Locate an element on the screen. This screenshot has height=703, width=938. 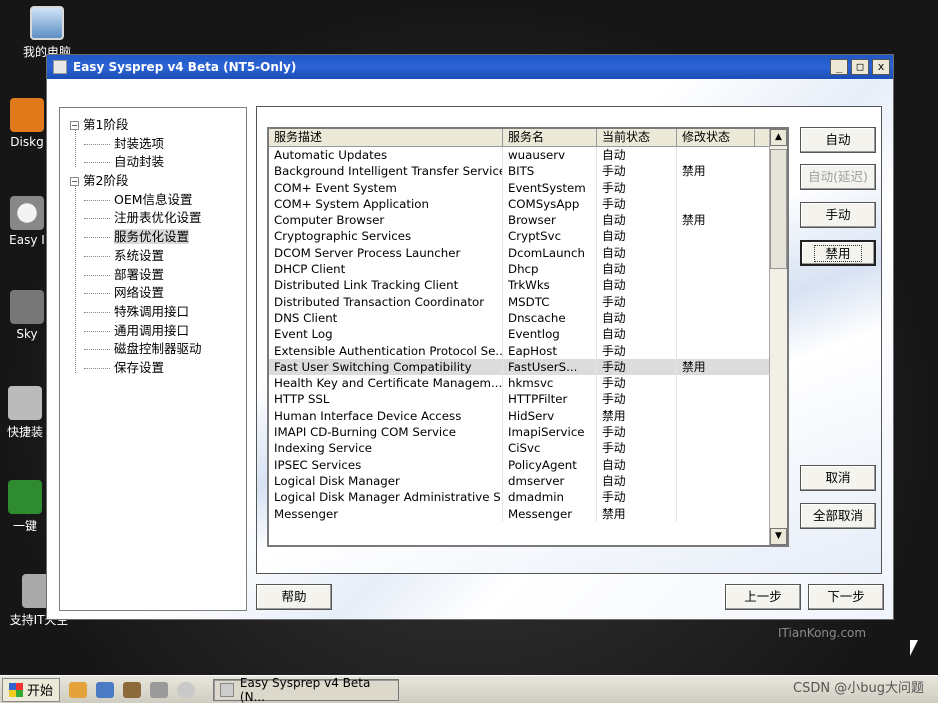
tree-item: 部署设置 is located at coordinates (153, 275).